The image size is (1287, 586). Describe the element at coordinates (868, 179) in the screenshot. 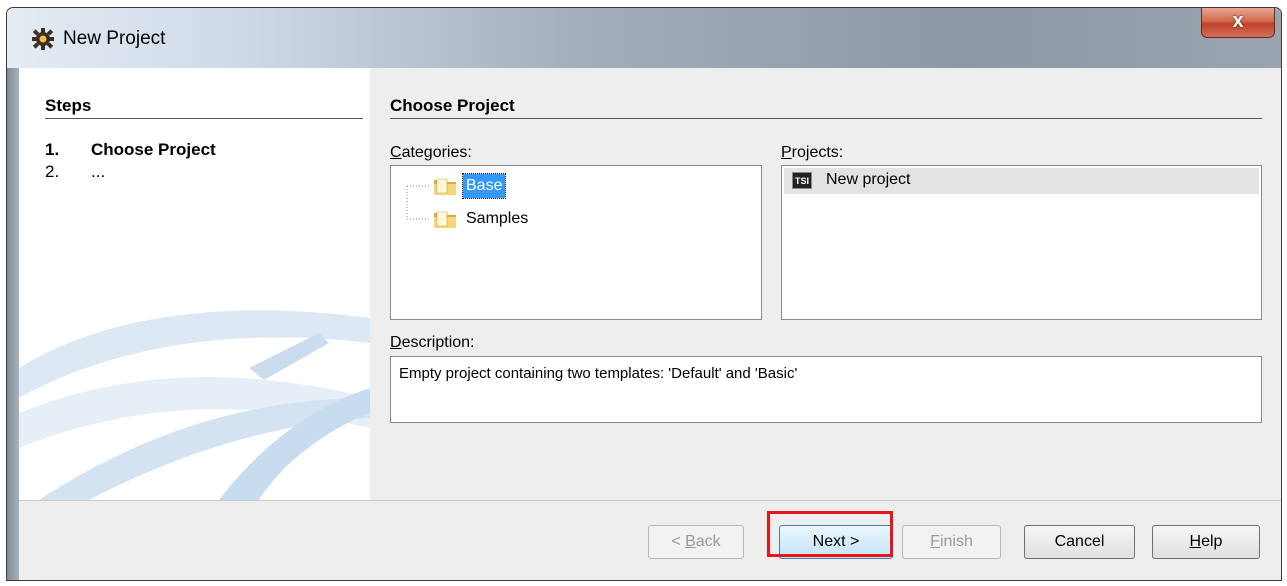

I see `project-label: New project` at that location.